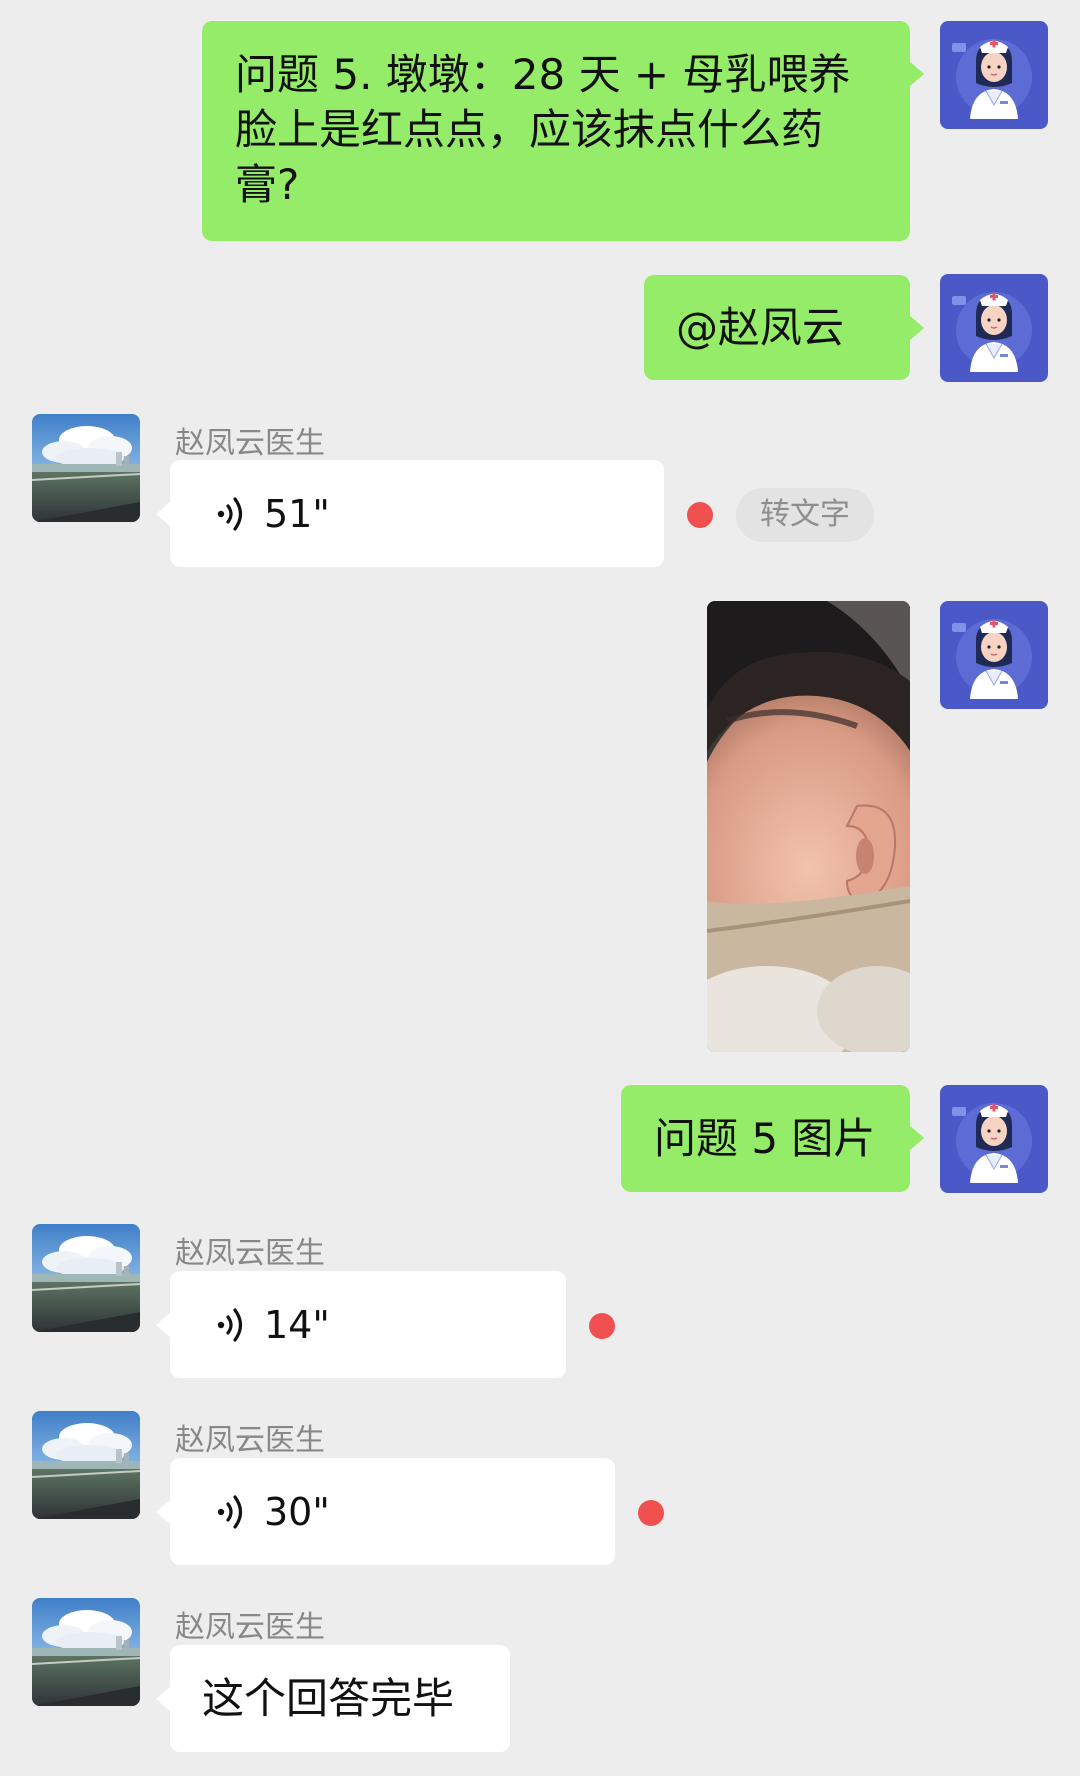 This screenshot has height=1776, width=1080. What do you see at coordinates (361, 1324) in the screenshot?
I see `voice-message-bubble: 14"` at bounding box center [361, 1324].